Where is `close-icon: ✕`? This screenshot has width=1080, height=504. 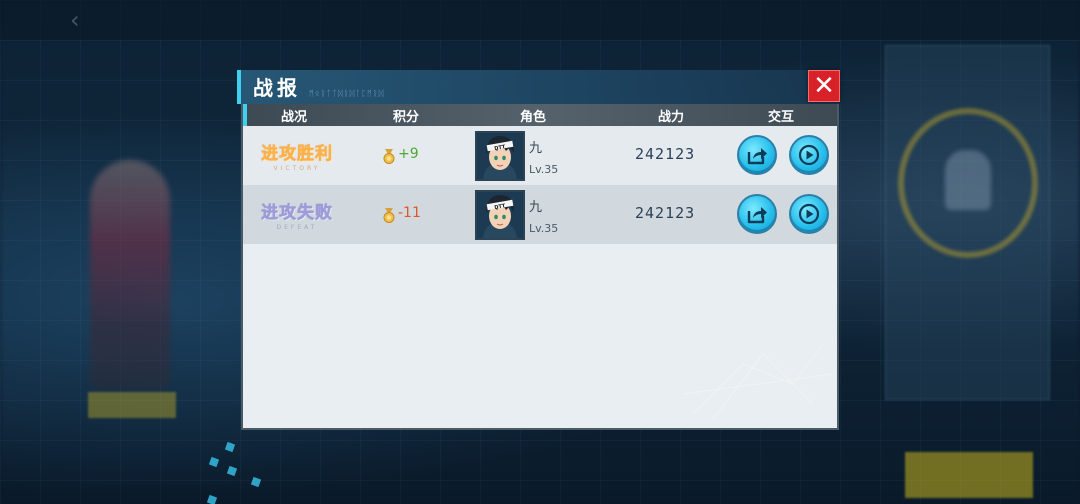
close-icon: ✕ is located at coordinates (824, 86).